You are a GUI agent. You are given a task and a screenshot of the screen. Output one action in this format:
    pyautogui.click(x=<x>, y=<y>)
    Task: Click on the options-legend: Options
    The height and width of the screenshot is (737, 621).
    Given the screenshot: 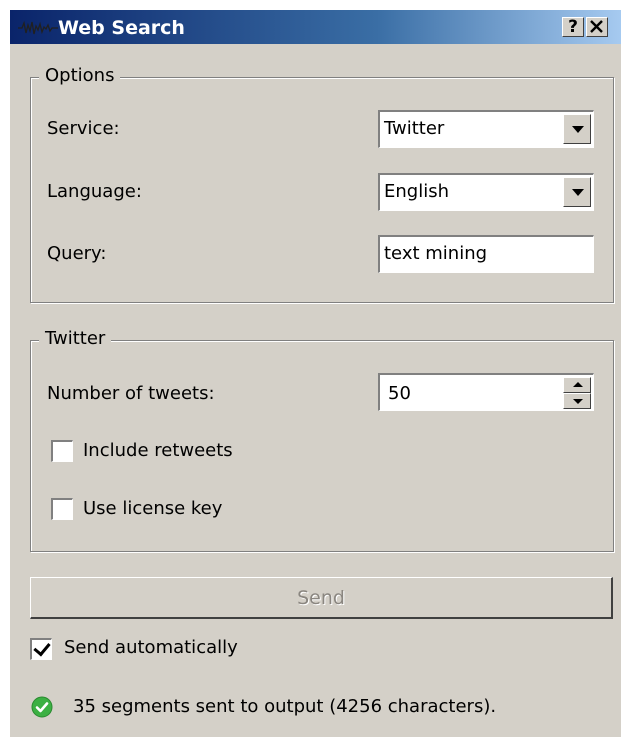 What is the action you would take?
    pyautogui.click(x=80, y=75)
    